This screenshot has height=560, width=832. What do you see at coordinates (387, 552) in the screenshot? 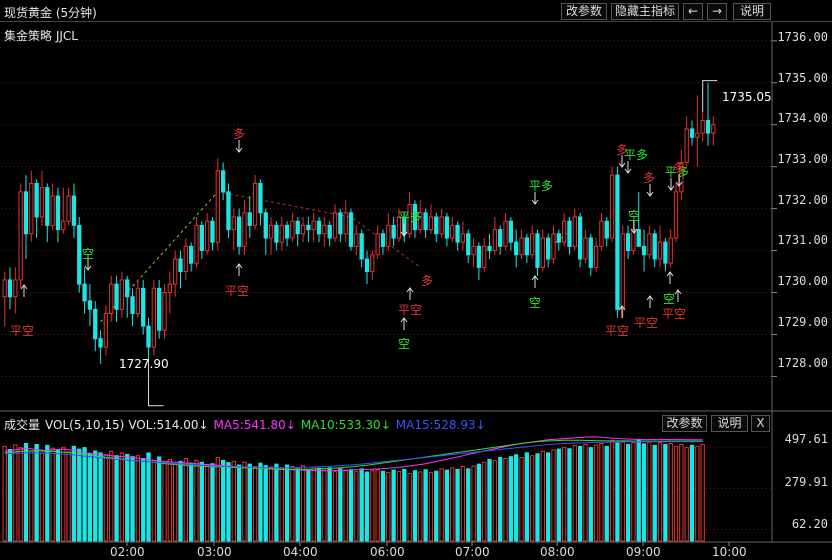
I see `time-tick-0600: 06:00` at bounding box center [387, 552].